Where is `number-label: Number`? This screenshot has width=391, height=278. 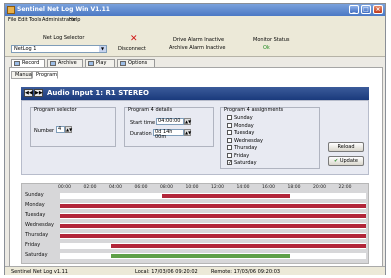
number-label: Number is located at coordinates (44, 131).